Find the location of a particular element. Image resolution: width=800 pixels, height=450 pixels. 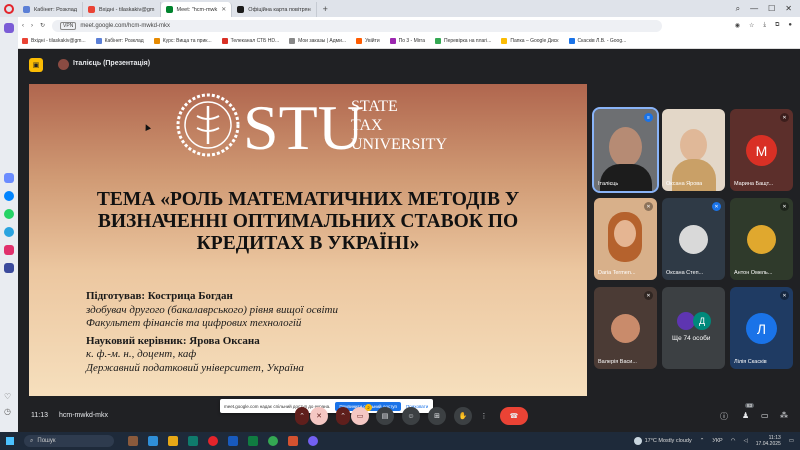

wifi-icon: ◠ is located at coordinates (733, 441).